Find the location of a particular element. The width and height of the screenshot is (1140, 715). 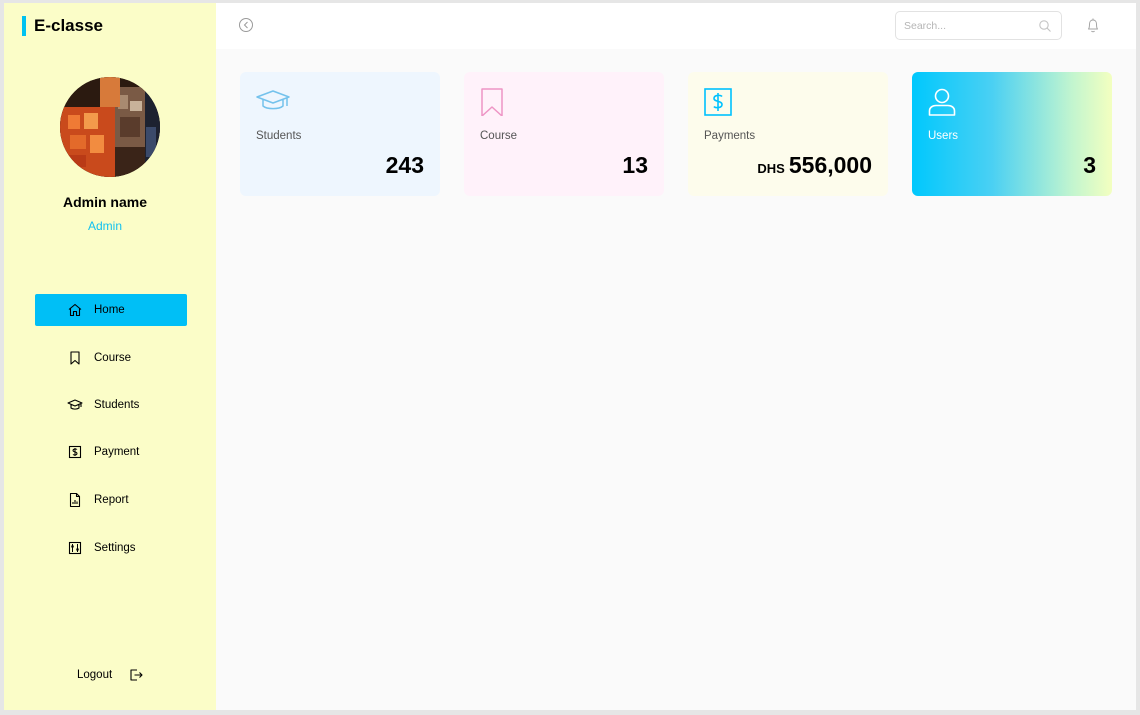

sidebar-item-report: Report is located at coordinates (111, 500).